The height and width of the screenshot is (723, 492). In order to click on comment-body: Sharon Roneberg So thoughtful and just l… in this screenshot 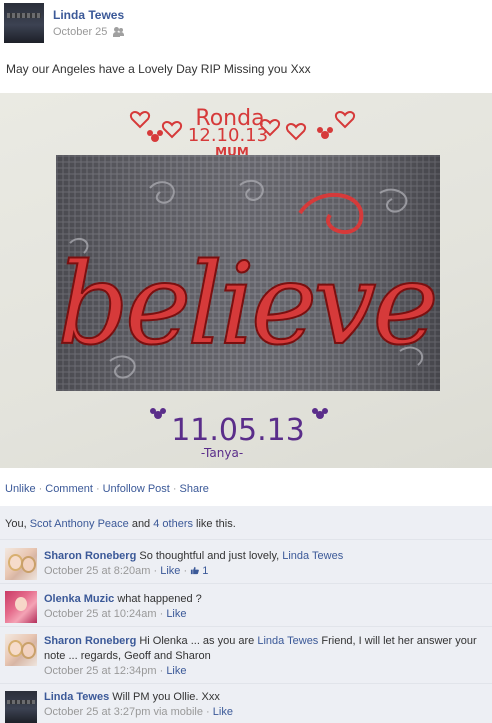, I will do `click(194, 563)`.